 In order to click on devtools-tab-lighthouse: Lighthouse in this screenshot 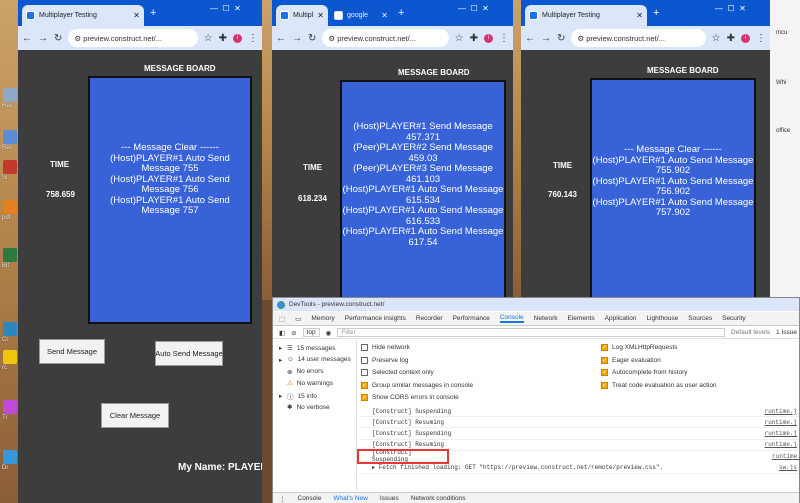, I will do `click(662, 318)`.